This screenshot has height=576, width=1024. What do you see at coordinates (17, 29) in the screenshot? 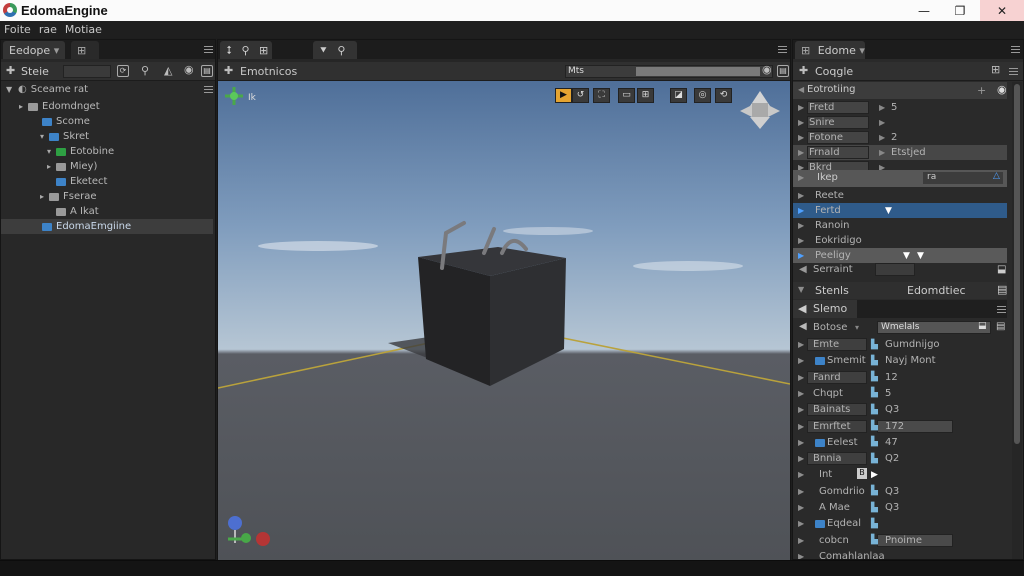
I see `menu-item-file: Foite` at bounding box center [17, 29].